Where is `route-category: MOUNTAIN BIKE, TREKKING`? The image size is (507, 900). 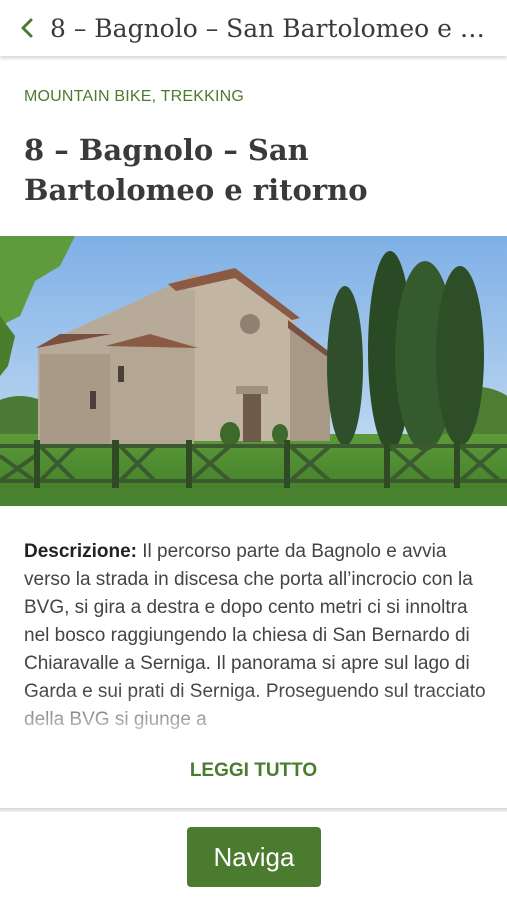
route-category: MOUNTAIN BIKE, TREKKING is located at coordinates (134, 96).